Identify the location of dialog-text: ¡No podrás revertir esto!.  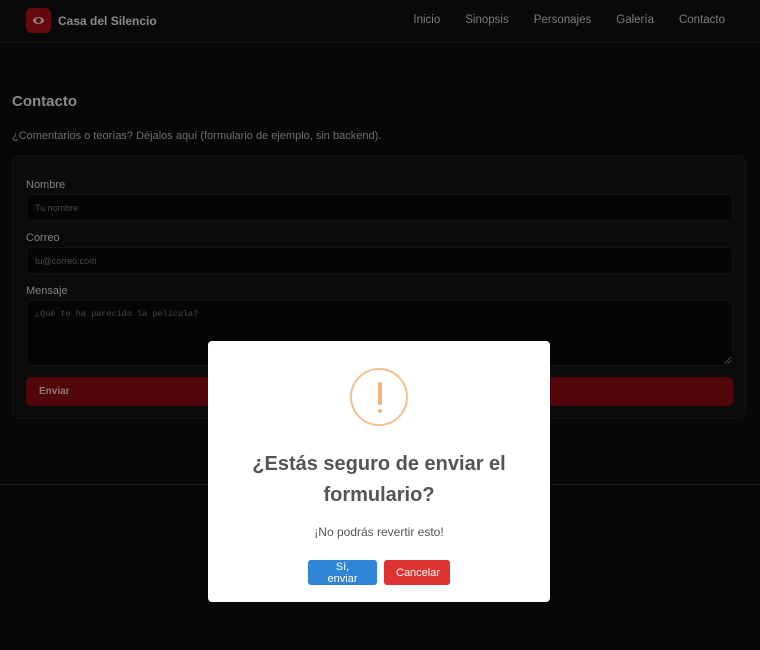
(379, 532).